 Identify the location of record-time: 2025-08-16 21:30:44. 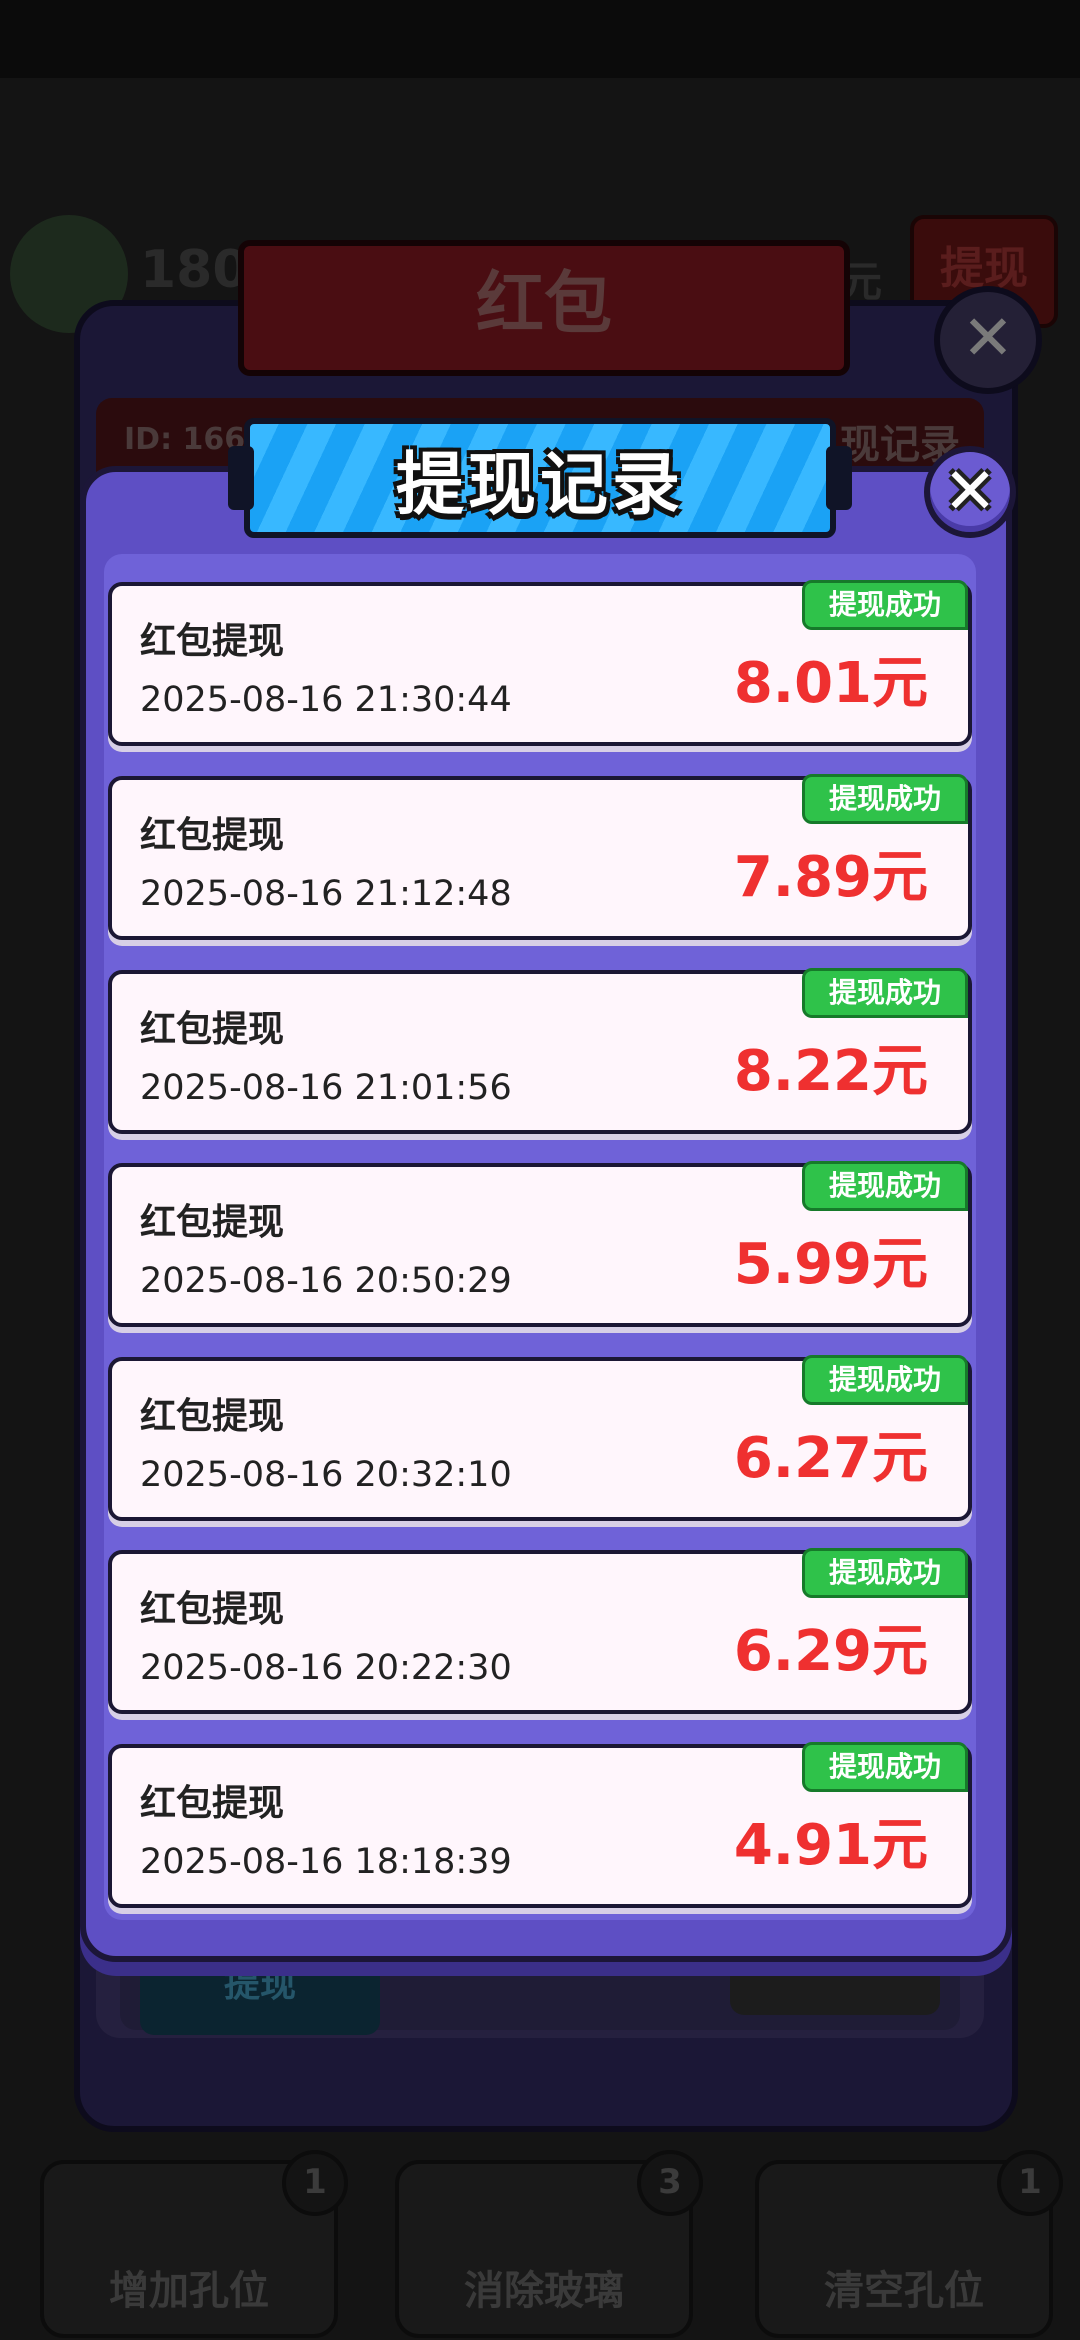
(326, 700).